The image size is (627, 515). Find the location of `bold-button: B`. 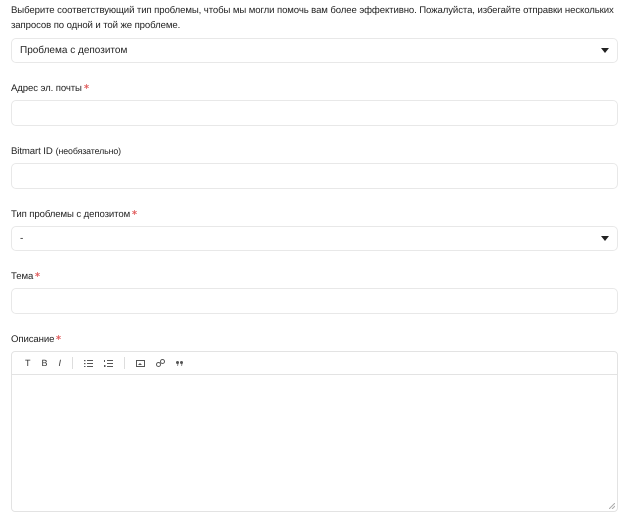

bold-button: B is located at coordinates (45, 363).